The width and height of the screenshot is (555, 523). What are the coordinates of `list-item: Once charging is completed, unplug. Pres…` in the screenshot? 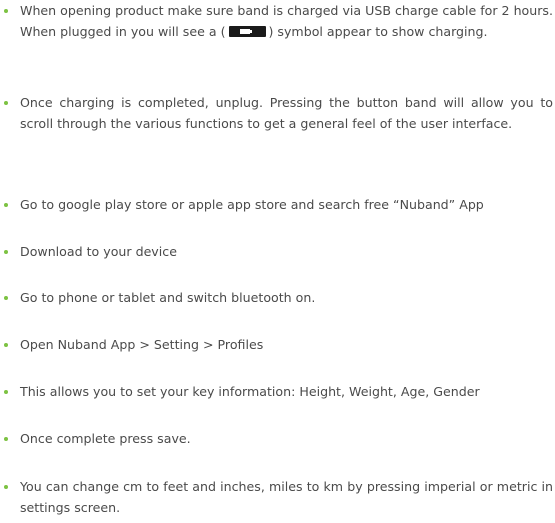 It's located at (277, 113).